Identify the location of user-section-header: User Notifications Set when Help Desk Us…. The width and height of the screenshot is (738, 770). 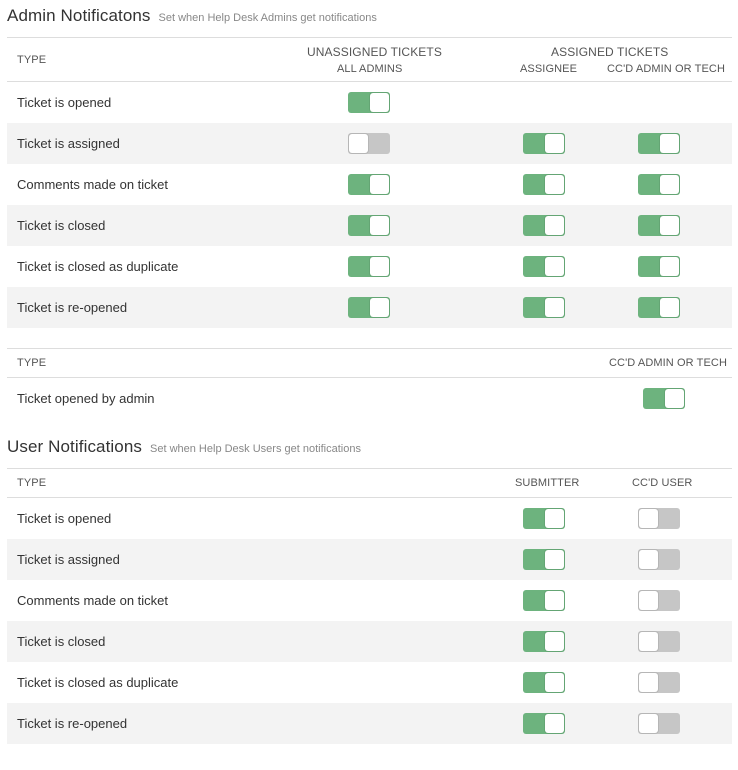
(184, 447).